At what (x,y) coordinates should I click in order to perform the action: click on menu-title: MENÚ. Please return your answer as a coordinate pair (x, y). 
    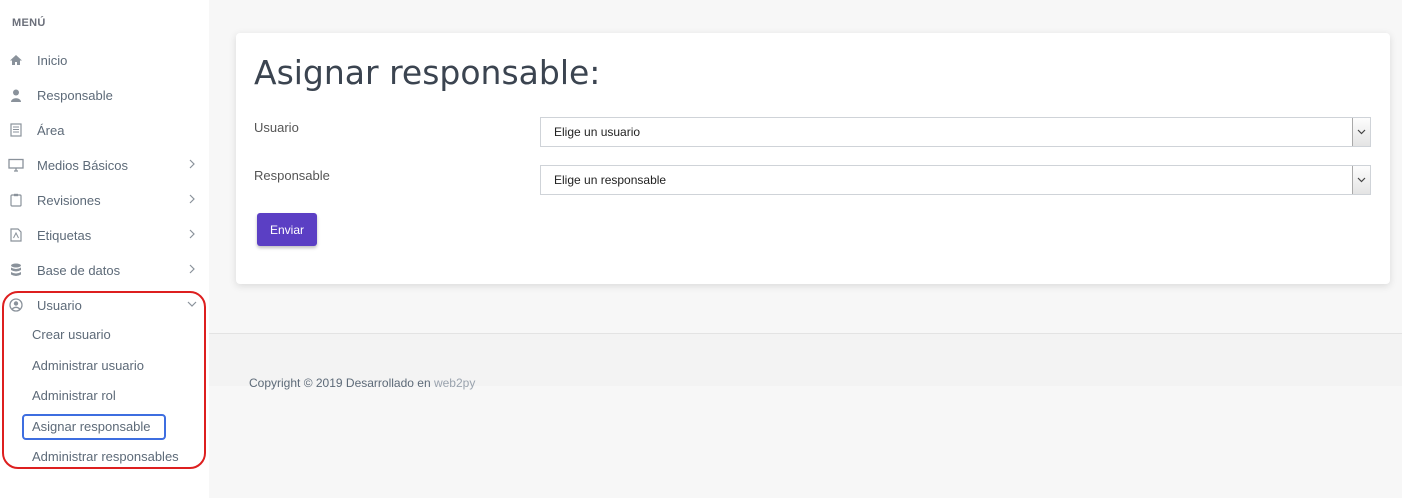
    Looking at the image, I should click on (29, 23).